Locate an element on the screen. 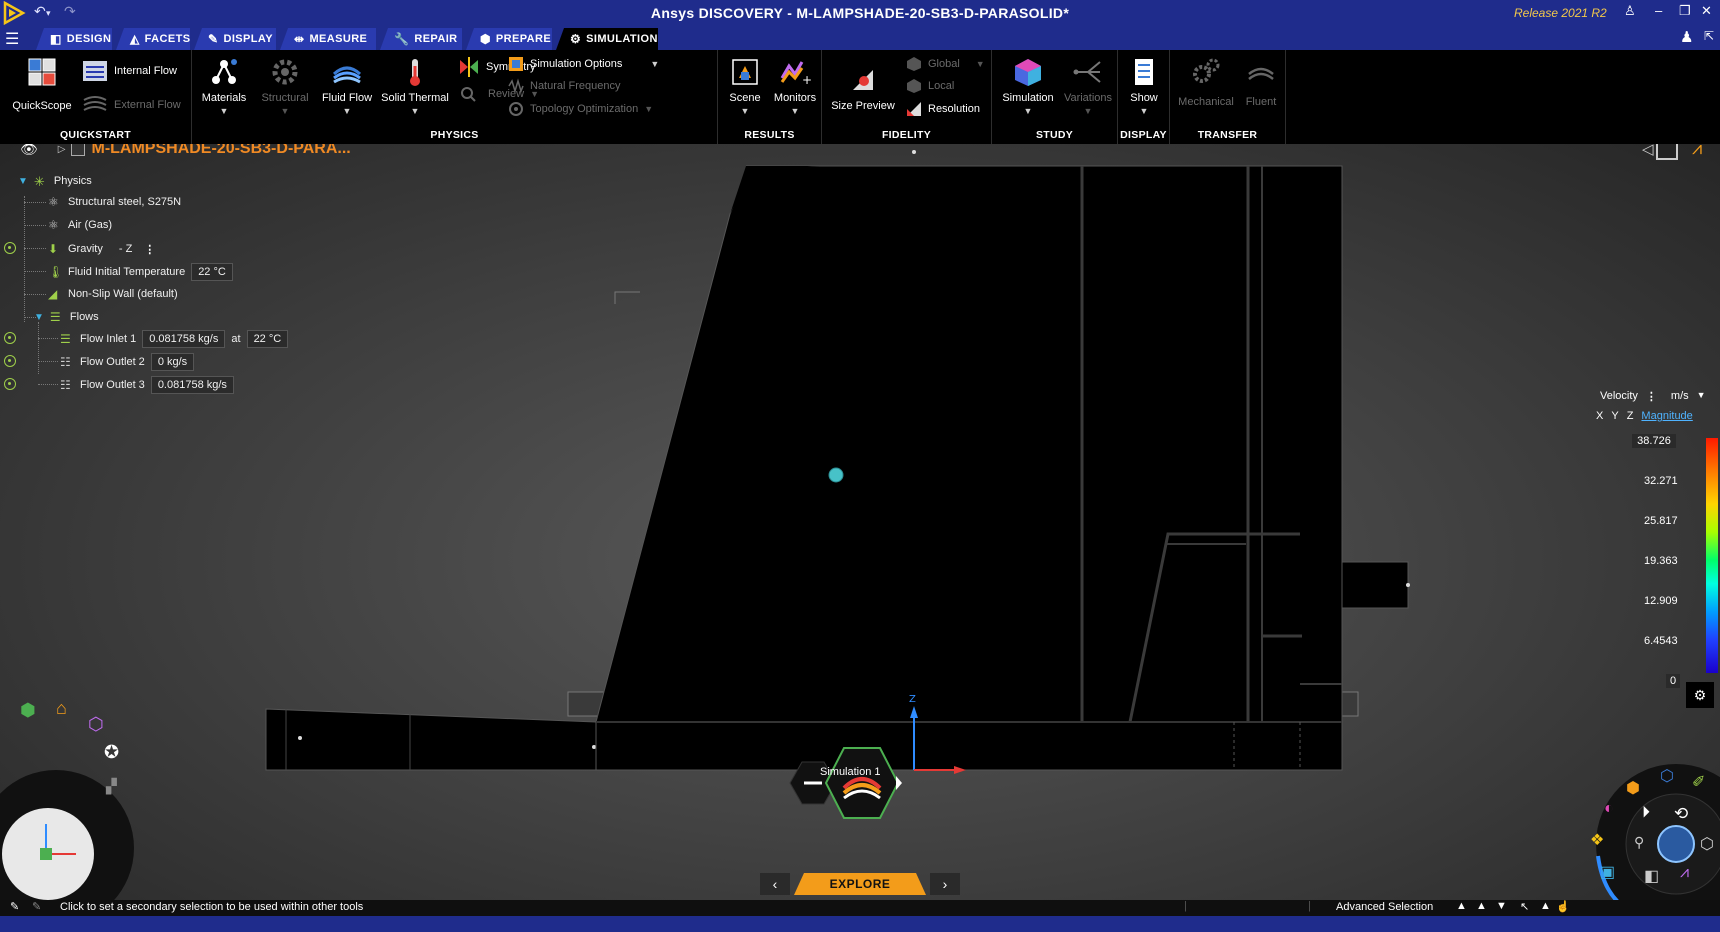 The height and width of the screenshot is (932, 1720). minimize-button: – is located at coordinates (1658, 10).